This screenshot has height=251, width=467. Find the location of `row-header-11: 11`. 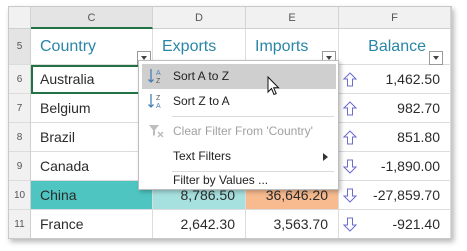

row-header-11: 11 is located at coordinates (20, 224).